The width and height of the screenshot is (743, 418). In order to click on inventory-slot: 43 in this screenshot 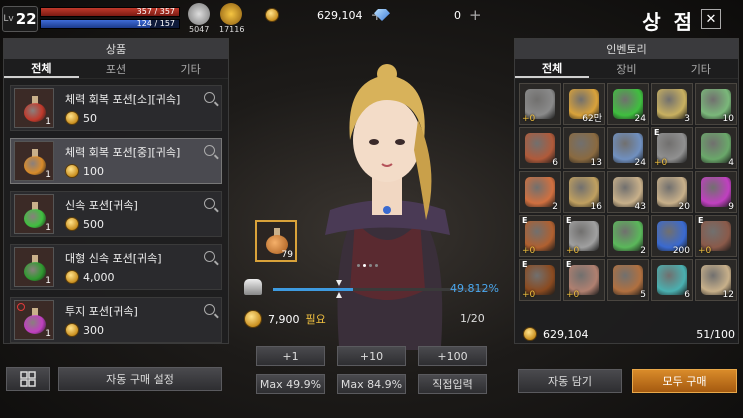, I will do `click(628, 192)`.